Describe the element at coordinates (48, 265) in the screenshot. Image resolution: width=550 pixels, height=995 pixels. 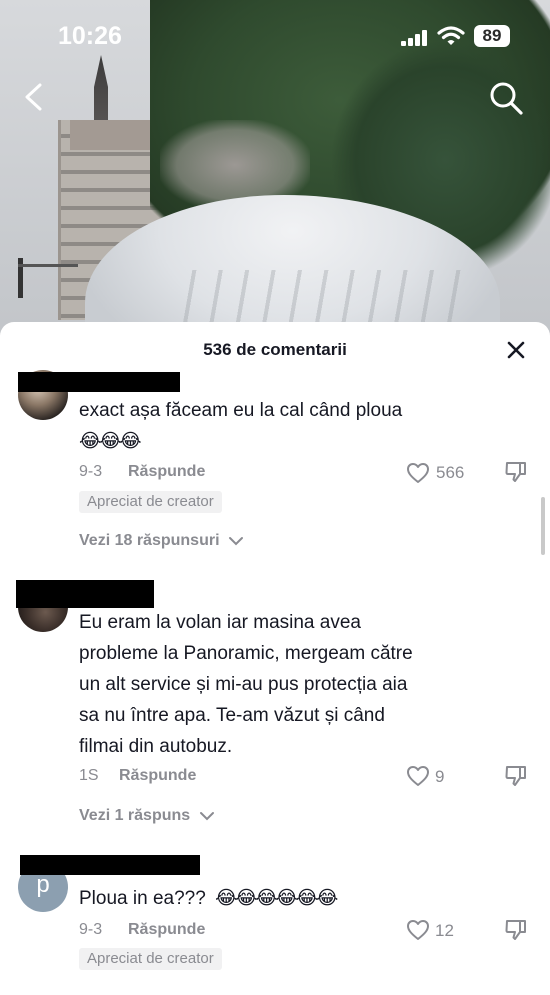
I see `street-pole-arm` at that location.